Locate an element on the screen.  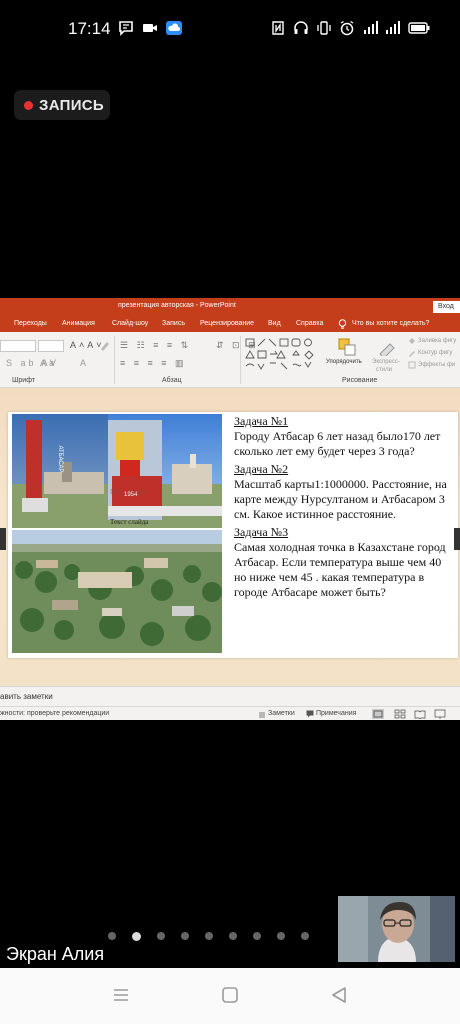
shape-outline-button: Контур фигу is located at coordinates (435, 353).